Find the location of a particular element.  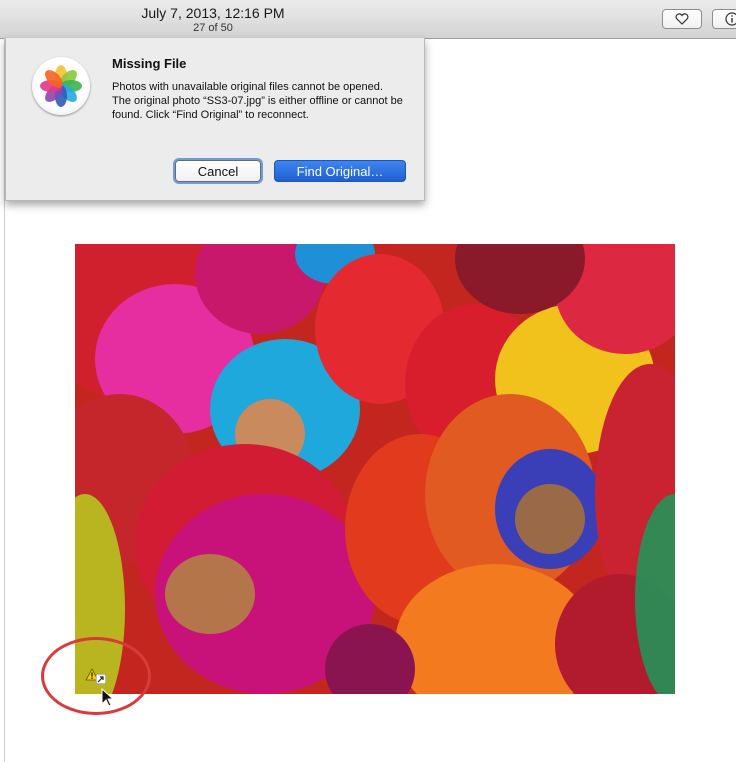

photos-app-icon is located at coordinates (61, 86).